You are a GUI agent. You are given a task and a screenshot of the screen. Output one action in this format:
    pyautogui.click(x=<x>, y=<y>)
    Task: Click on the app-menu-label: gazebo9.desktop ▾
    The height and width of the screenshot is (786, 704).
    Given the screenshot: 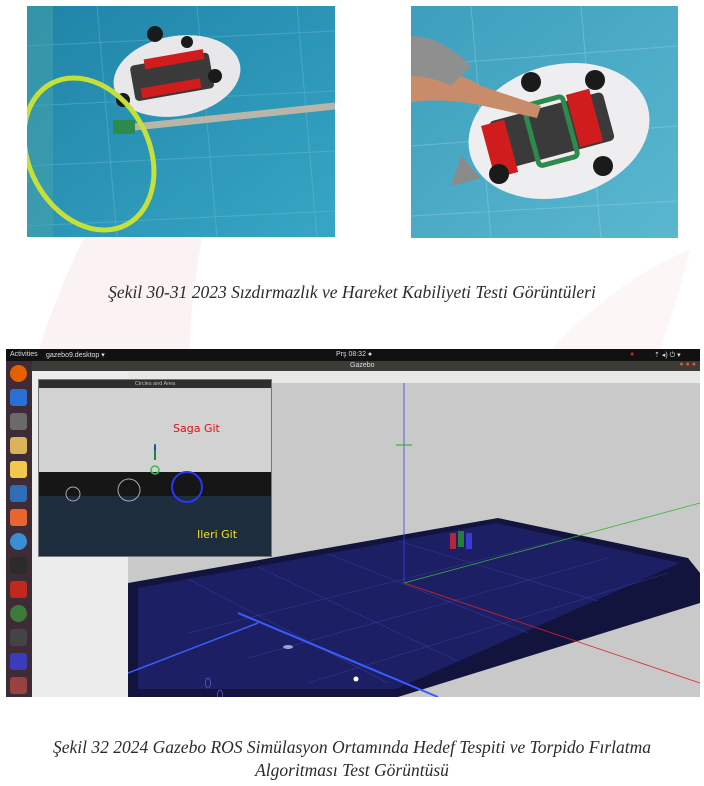 What is the action you would take?
    pyautogui.click(x=75, y=355)
    